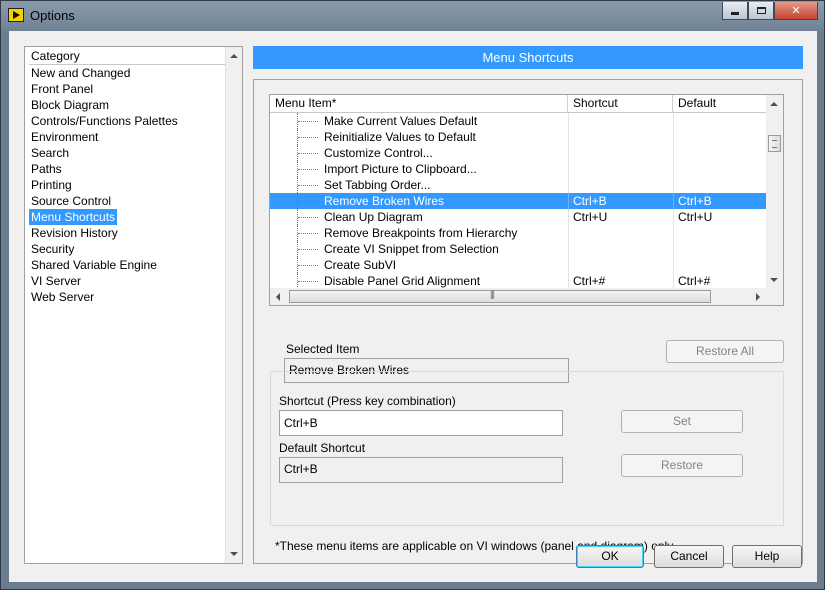 The height and width of the screenshot is (590, 825). What do you see at coordinates (419, 104) in the screenshot?
I see `column-header-menu-item: Menu Item*` at bounding box center [419, 104].